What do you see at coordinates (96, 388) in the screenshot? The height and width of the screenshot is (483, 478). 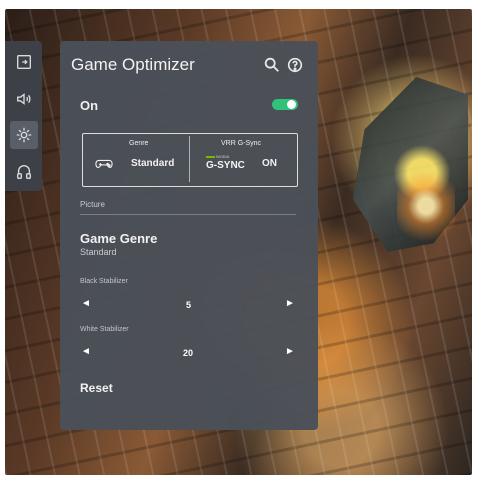 I see `reset-button: Reset` at bounding box center [96, 388].